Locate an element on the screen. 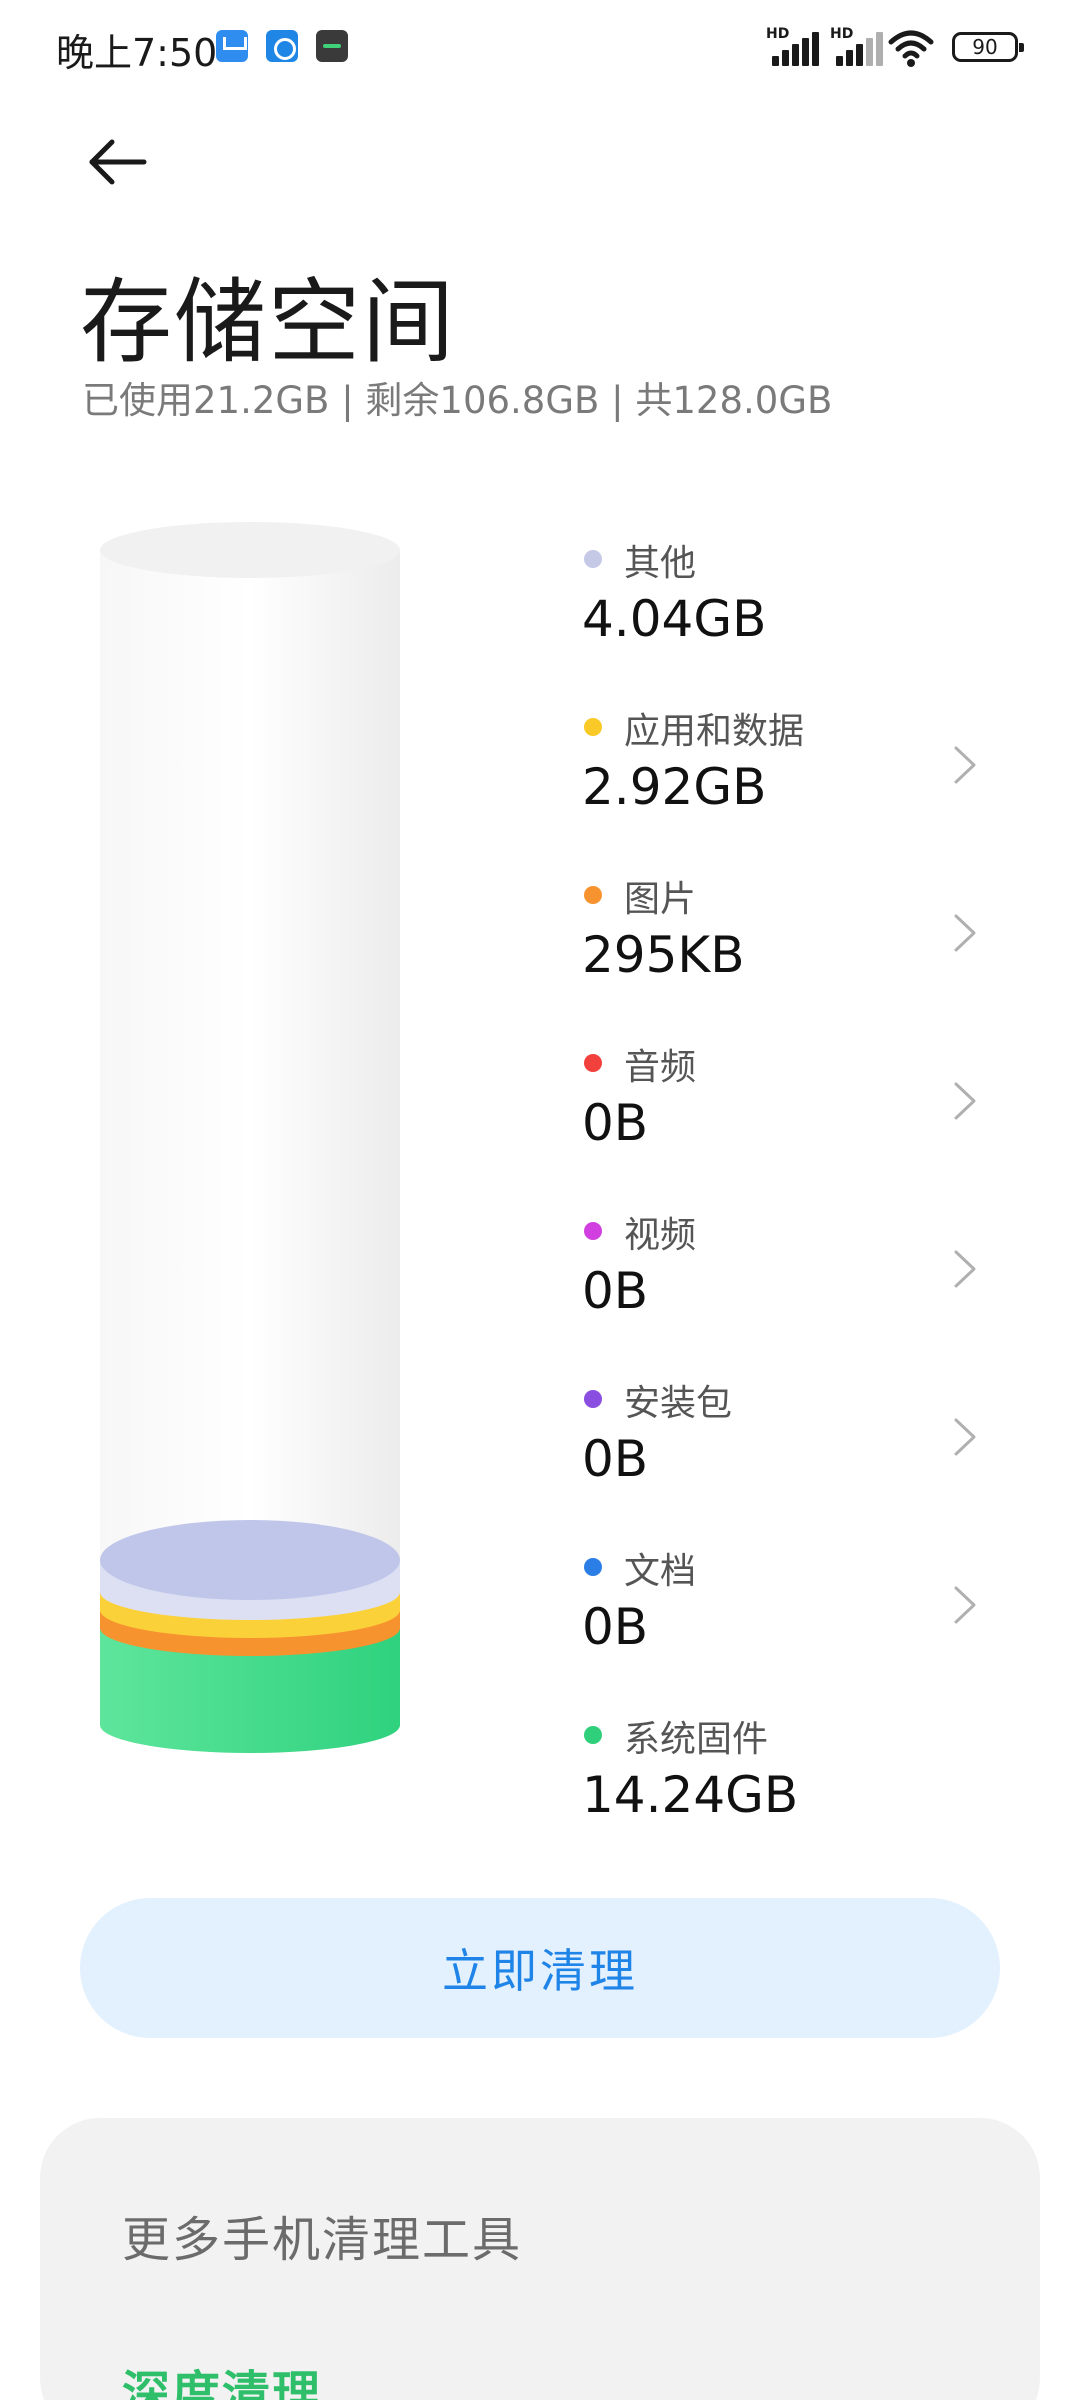 Image resolution: width=1080 pixels, height=2400 pixels. more-tools-title: 更多手机清理工具 is located at coordinates (322, 2240).